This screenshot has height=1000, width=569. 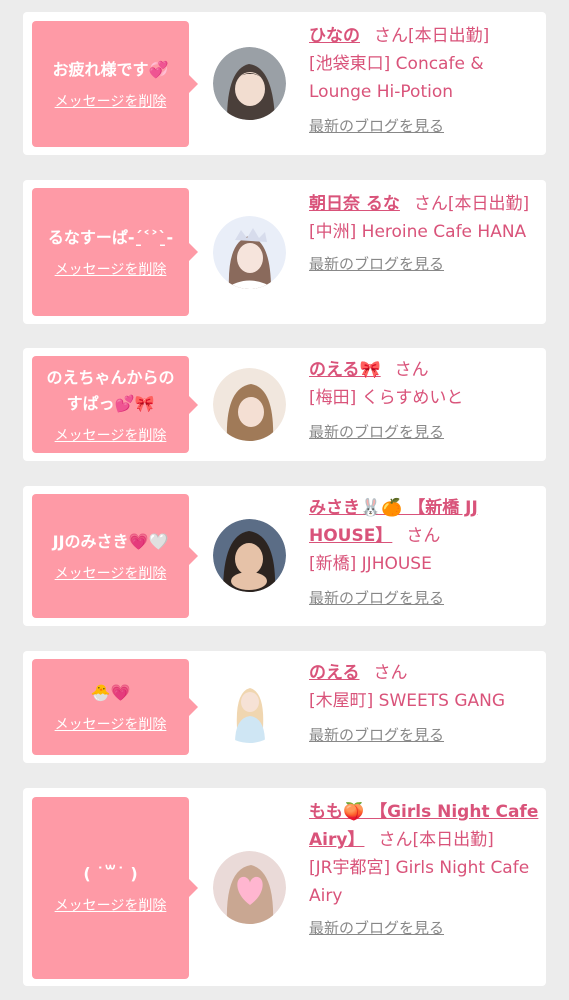 What do you see at coordinates (334, 673) in the screenshot?
I see `cast-name-link: のえる` at bounding box center [334, 673].